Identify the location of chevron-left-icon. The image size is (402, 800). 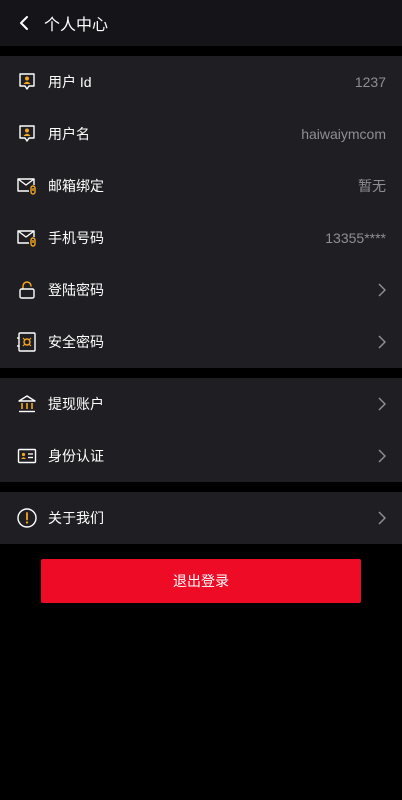
(24, 23).